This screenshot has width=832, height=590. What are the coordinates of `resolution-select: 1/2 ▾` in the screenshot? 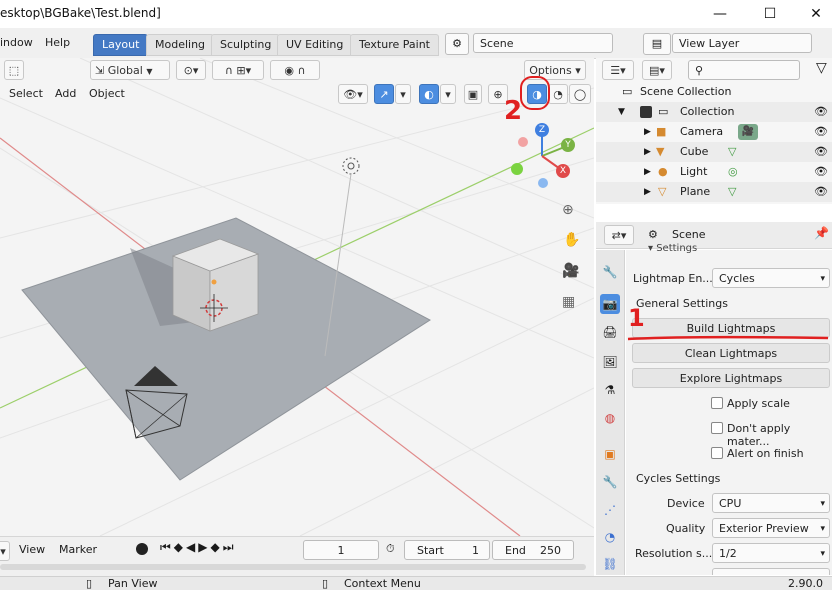 It's located at (771, 553).